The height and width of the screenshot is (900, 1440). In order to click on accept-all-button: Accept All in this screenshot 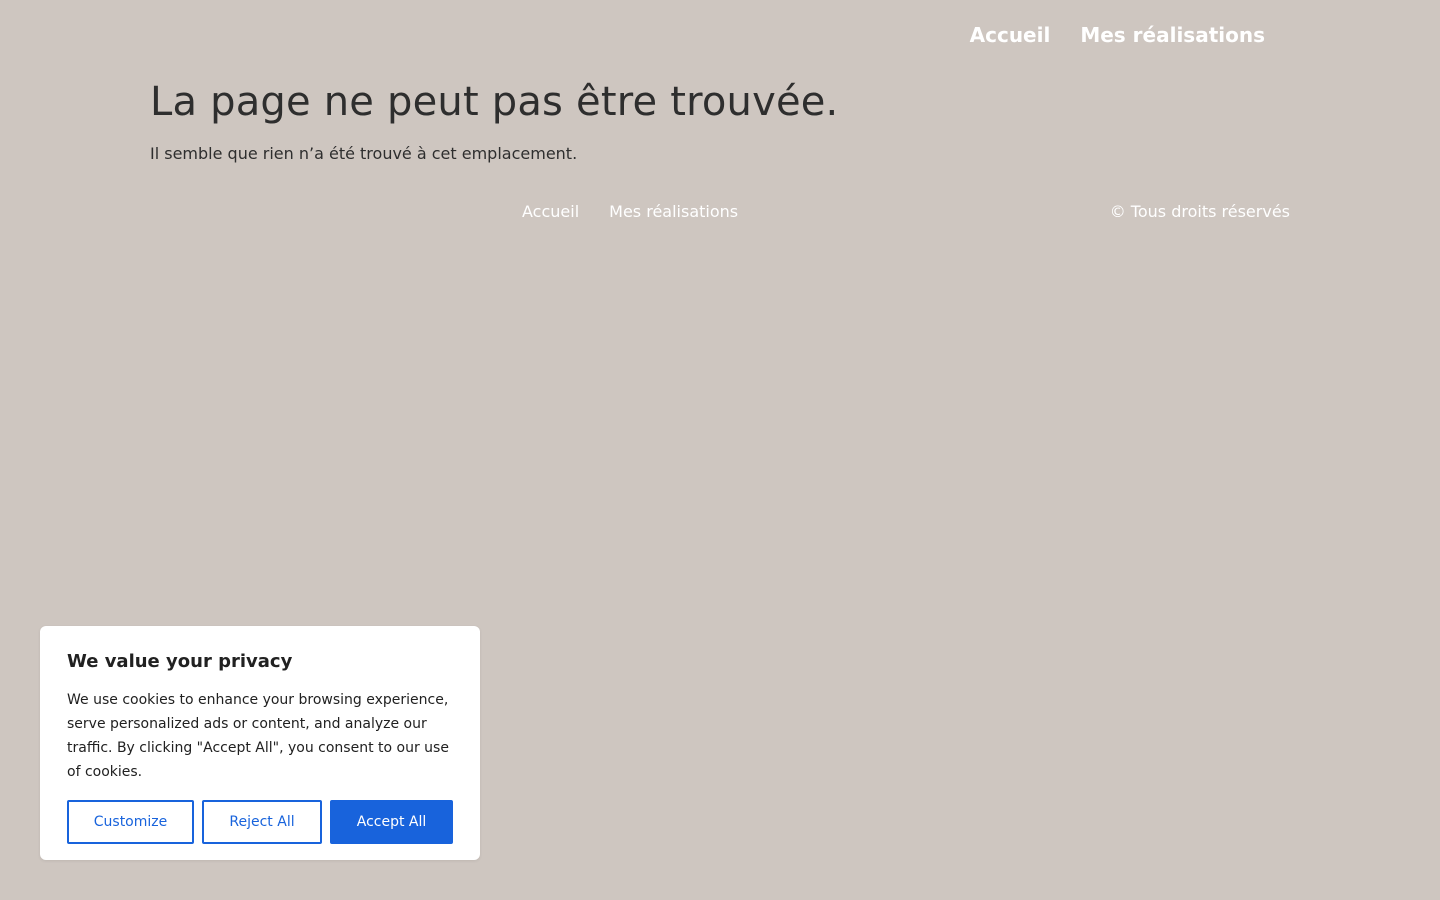, I will do `click(391, 822)`.